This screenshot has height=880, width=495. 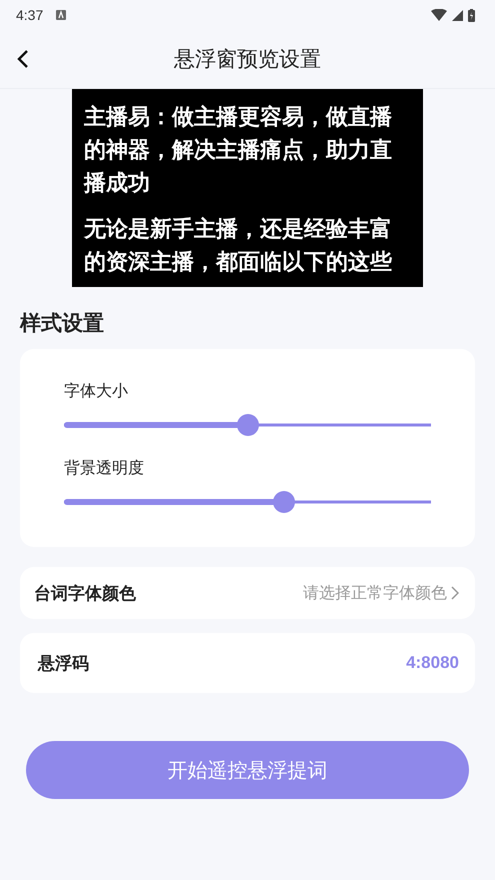 What do you see at coordinates (471, 15) in the screenshot?
I see `battery-icon` at bounding box center [471, 15].